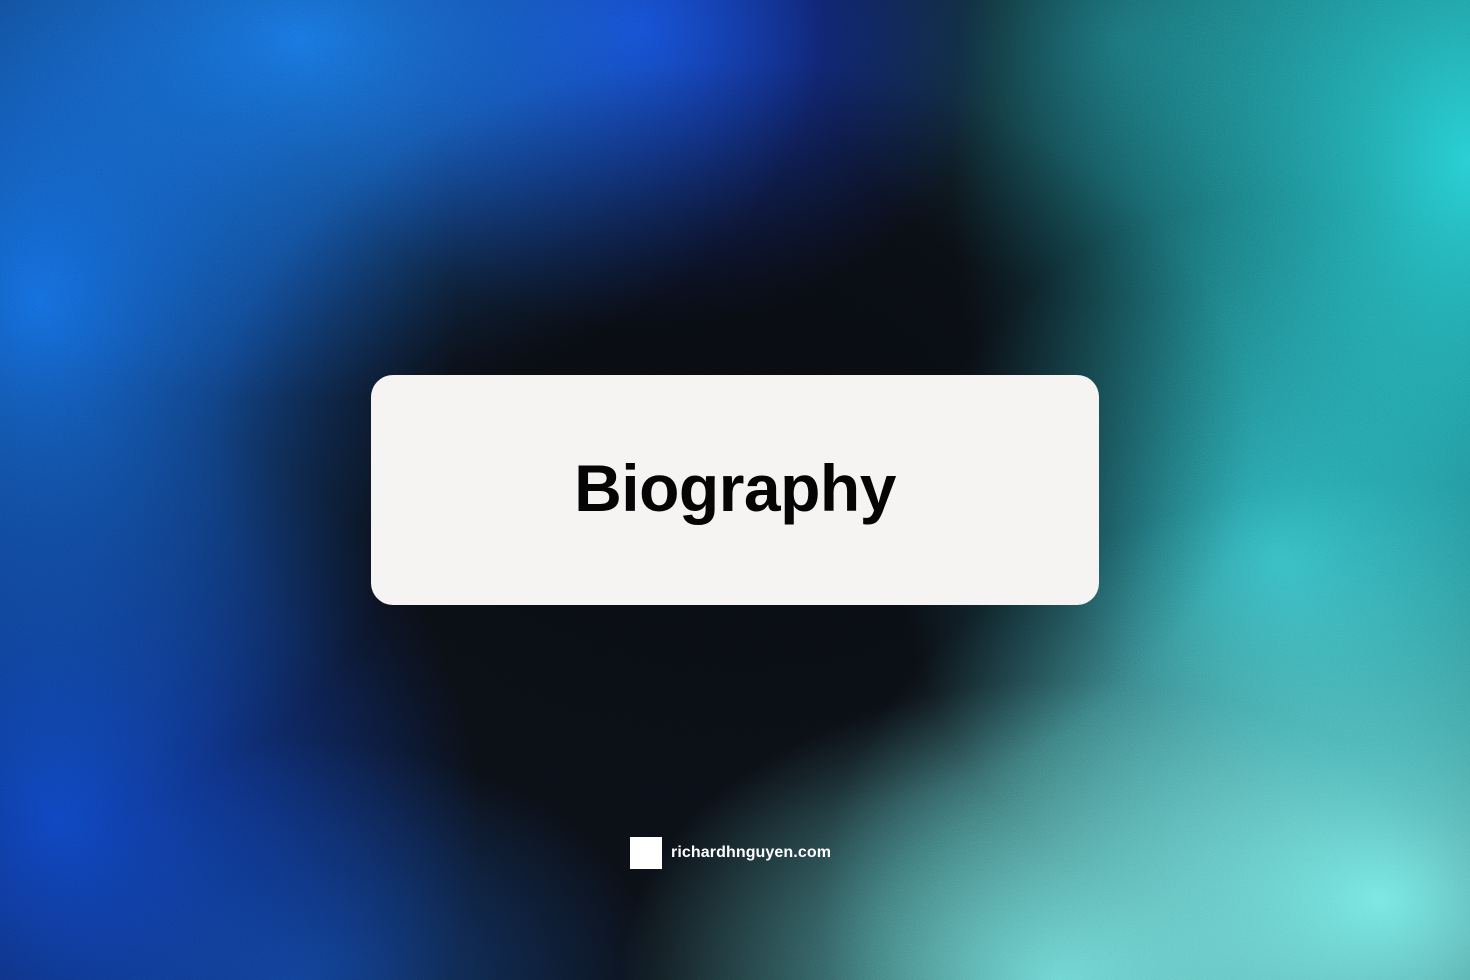 The height and width of the screenshot is (980, 1470). I want to click on site-url-text: richardhnguyen.com, so click(751, 852).